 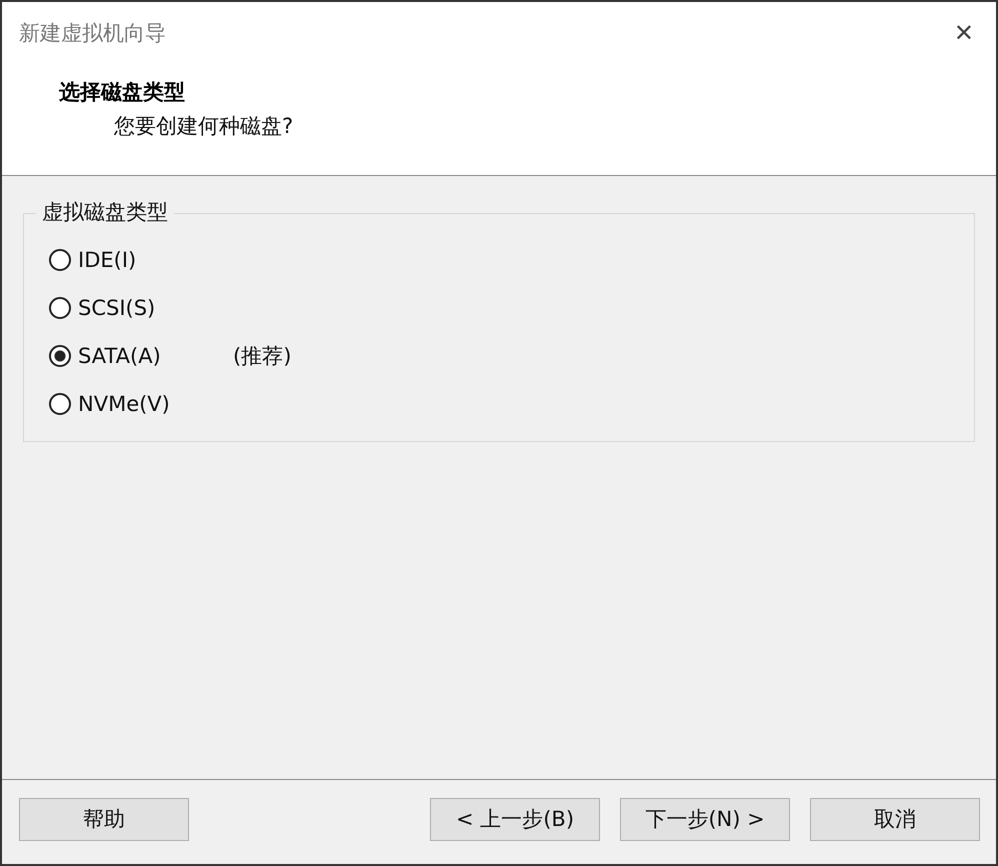 I want to click on option-label: SATA(A), so click(x=155, y=356).